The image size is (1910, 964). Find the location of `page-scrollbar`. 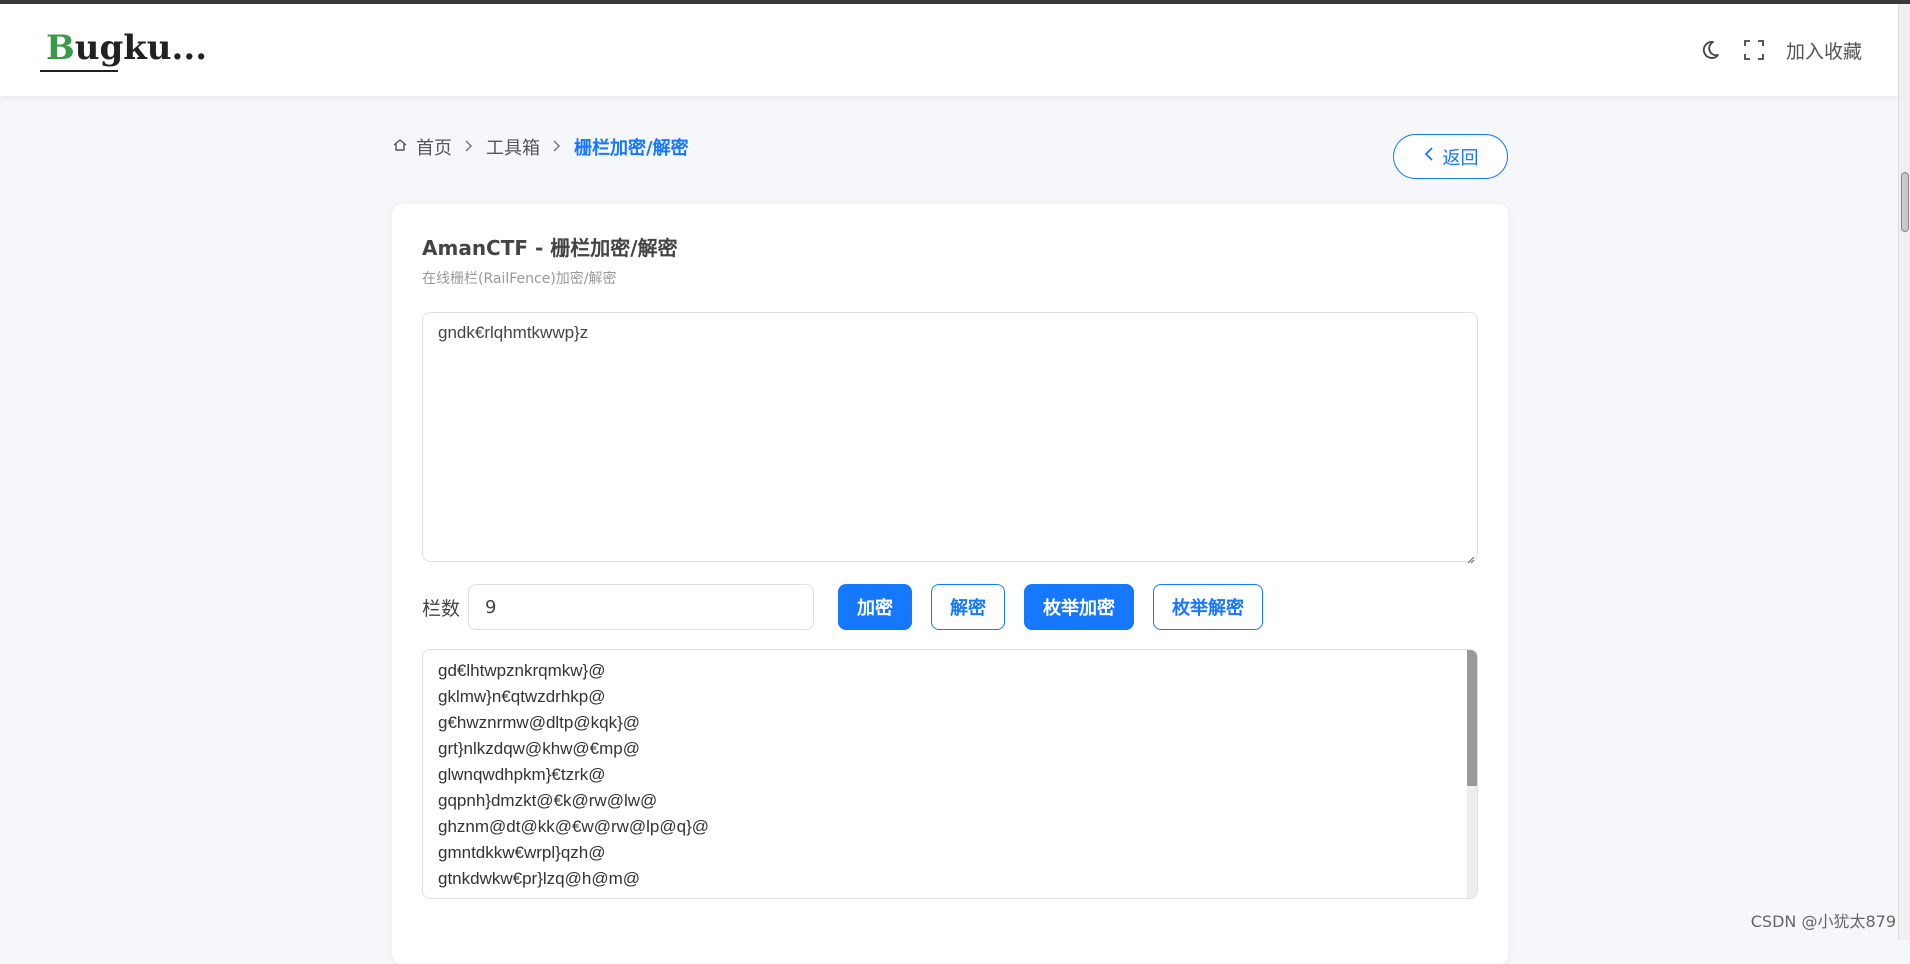

page-scrollbar is located at coordinates (1904, 472).